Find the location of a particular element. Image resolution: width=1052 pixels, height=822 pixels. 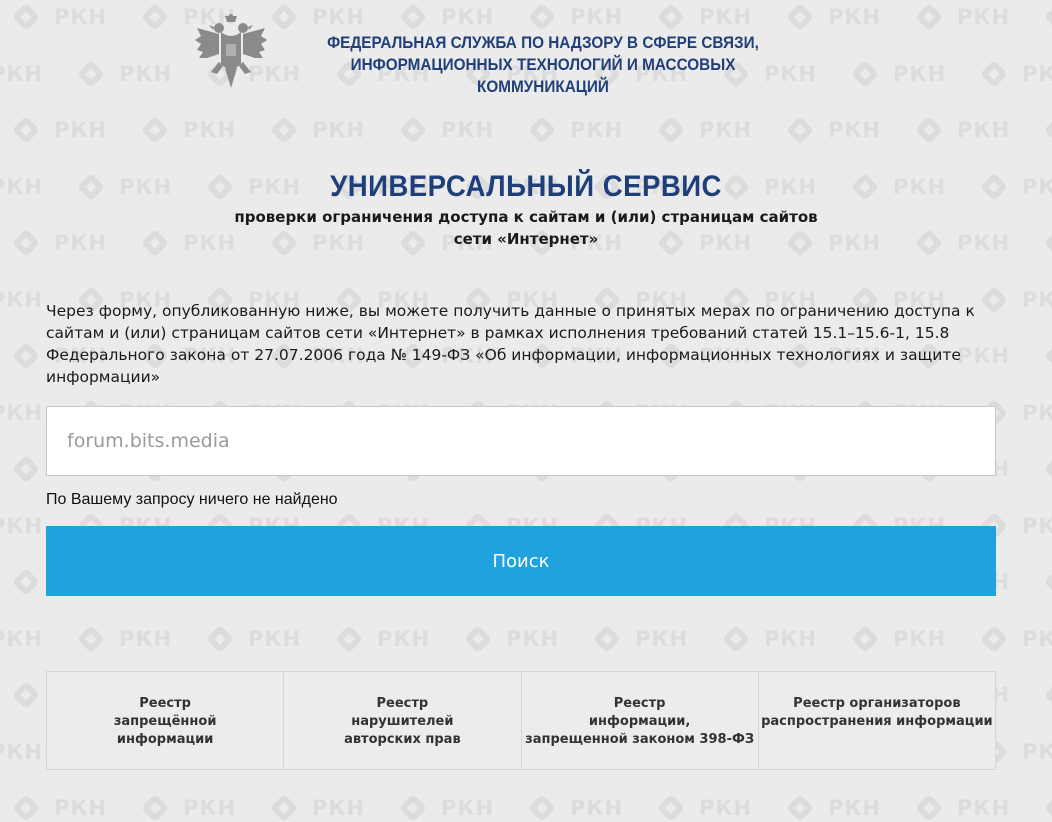

search-result-message: По Вашему запросу ничего не найдено is located at coordinates (192, 499).